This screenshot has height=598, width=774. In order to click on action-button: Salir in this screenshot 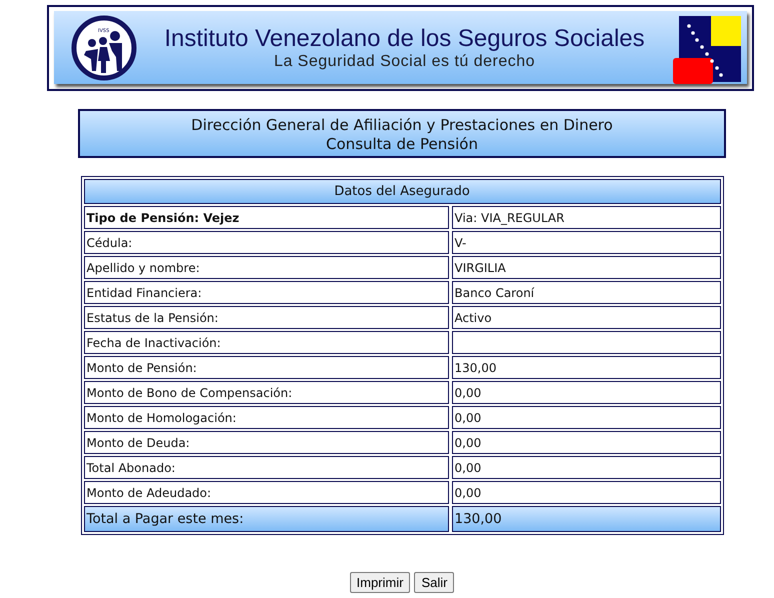, I will do `click(434, 582)`.